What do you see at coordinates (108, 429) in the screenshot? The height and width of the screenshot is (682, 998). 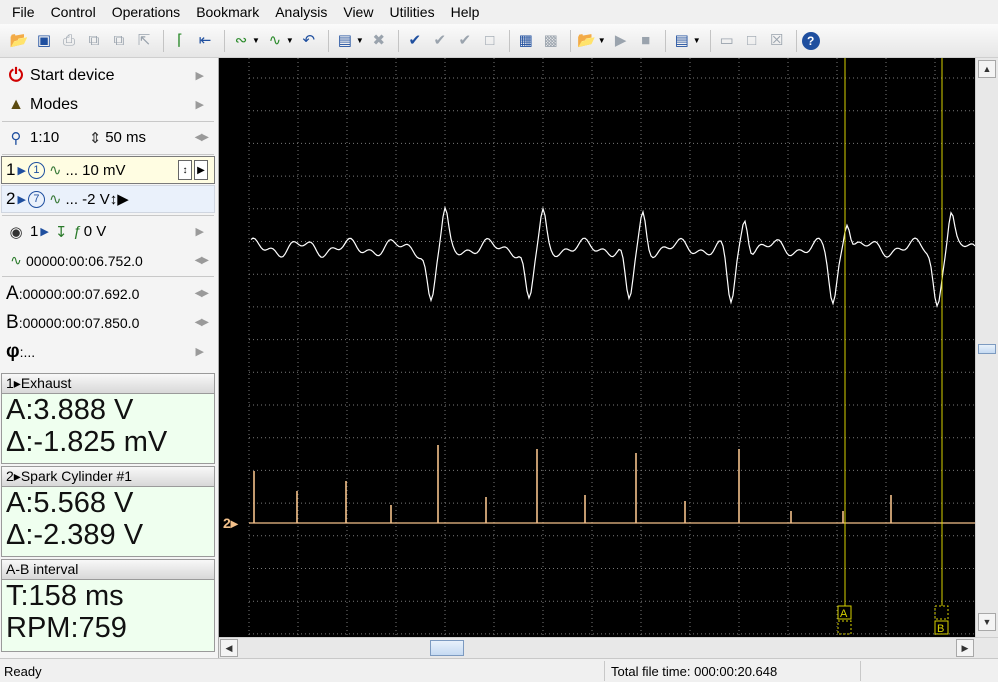 I see `measurement-body-exhaust: A:3.888 V Δ:-1.825 mV` at bounding box center [108, 429].